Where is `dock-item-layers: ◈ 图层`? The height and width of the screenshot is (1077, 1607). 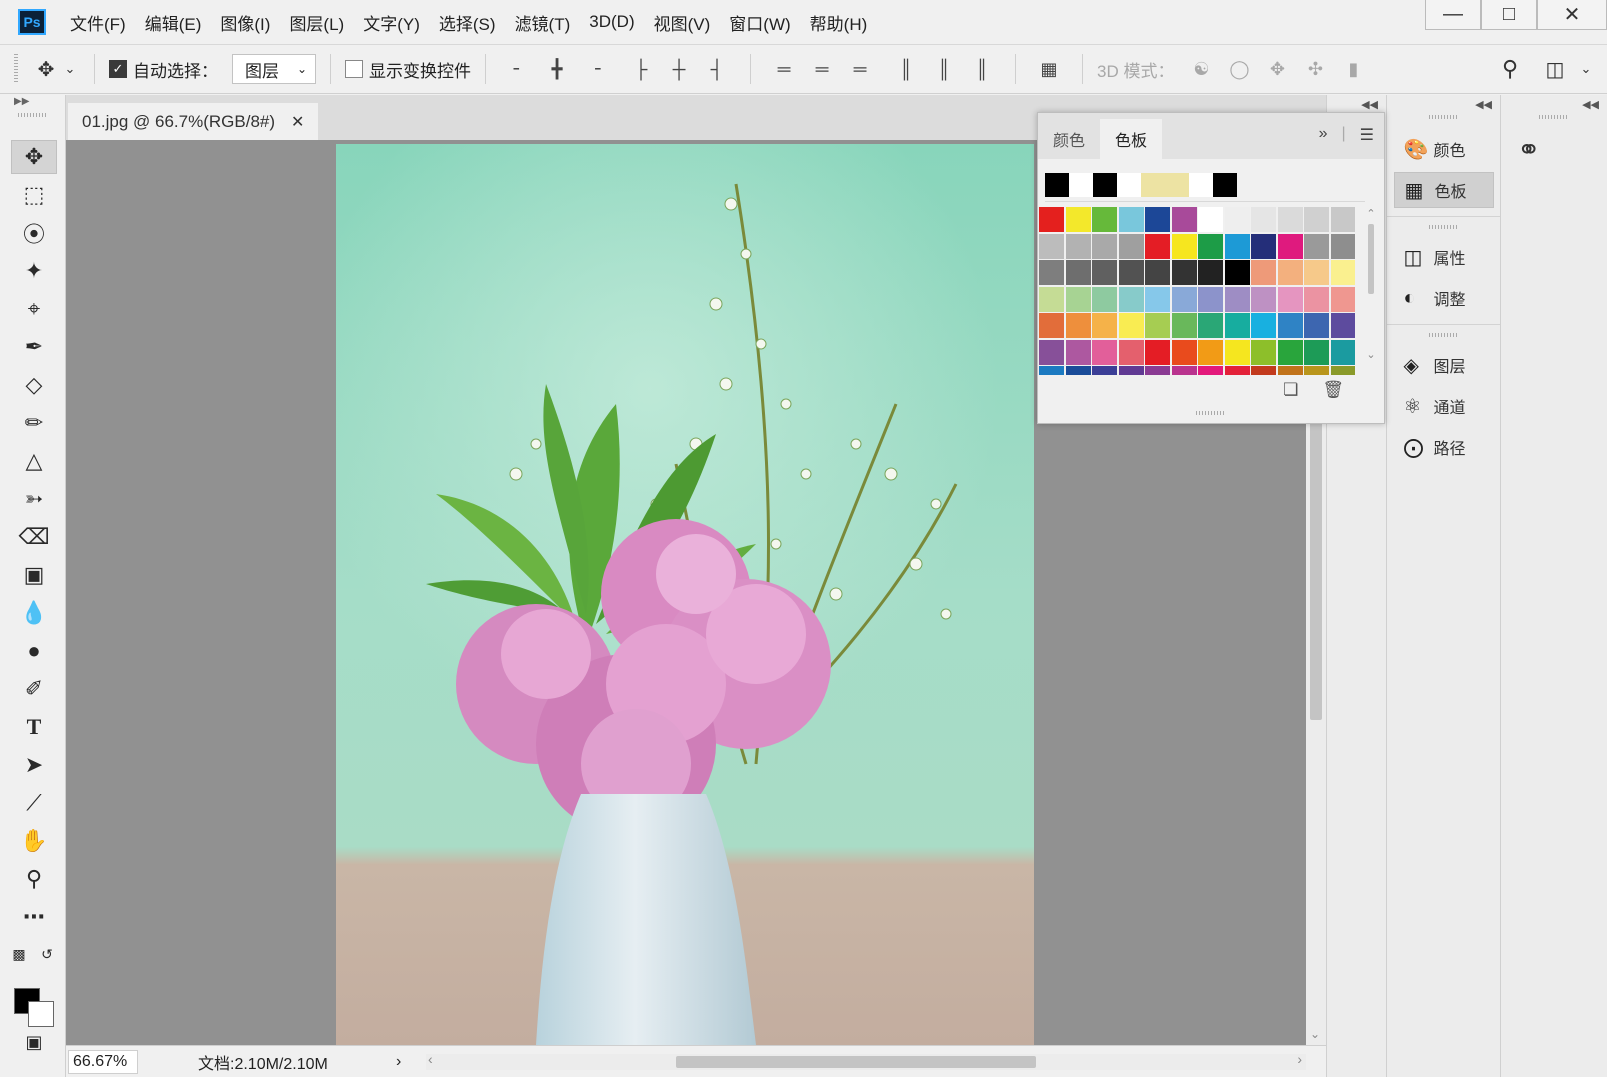 dock-item-layers: ◈ 图层 is located at coordinates (1444, 365).